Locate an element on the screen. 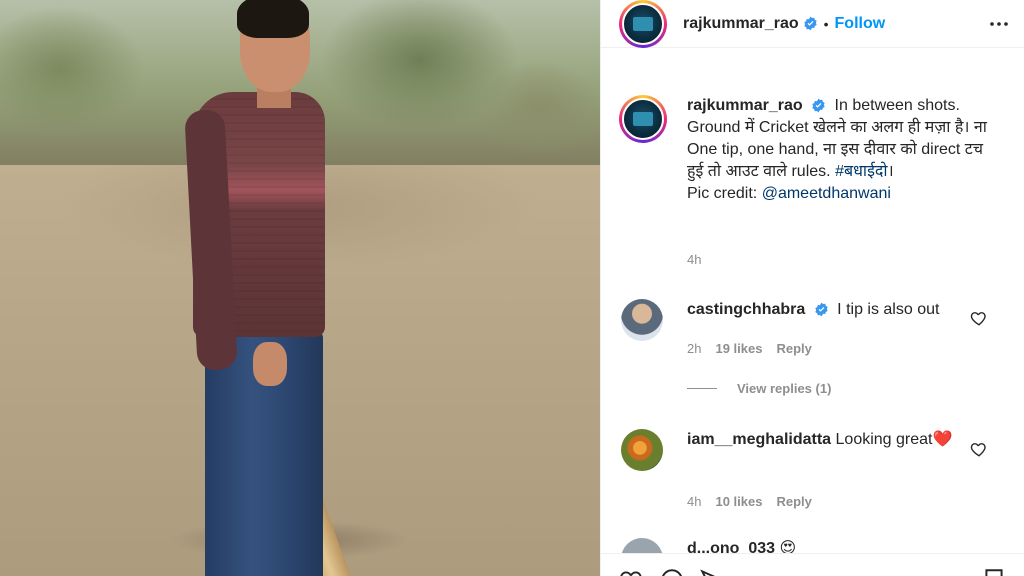 This screenshot has height=576, width=1024. comment-time: 2h is located at coordinates (694, 348).